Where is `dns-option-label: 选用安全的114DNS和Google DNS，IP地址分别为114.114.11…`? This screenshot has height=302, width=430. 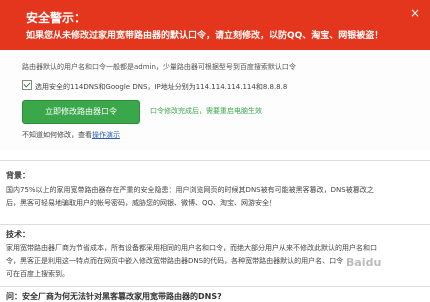 dns-option-label: 选用安全的114DNS和Google DNS，IP地址分别为114.114.11… is located at coordinates (161, 87).